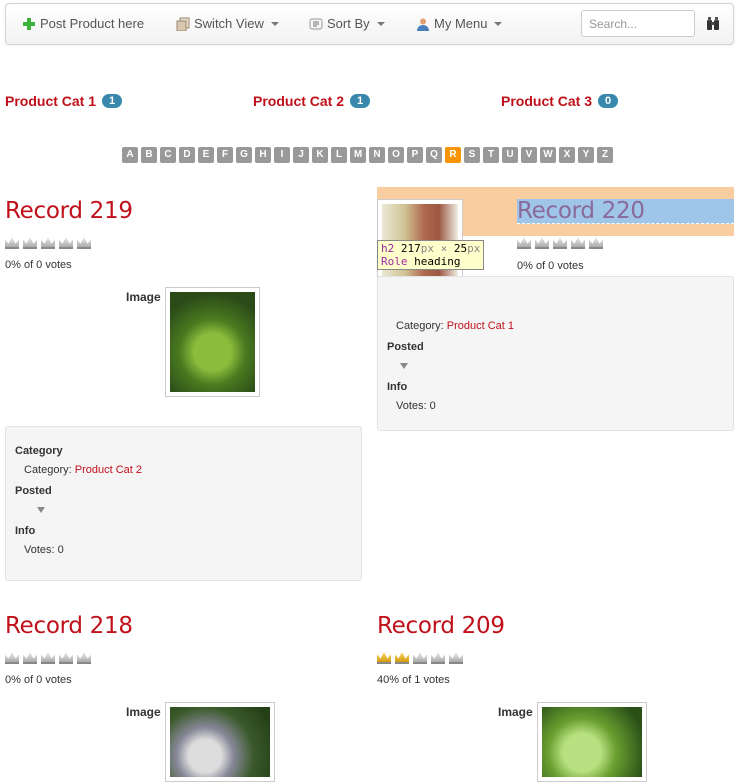 This screenshot has width=741, height=782. Describe the element at coordinates (431, 255) in the screenshot. I see `inspector-tooltip: h2 217px × 25px Role heading` at that location.